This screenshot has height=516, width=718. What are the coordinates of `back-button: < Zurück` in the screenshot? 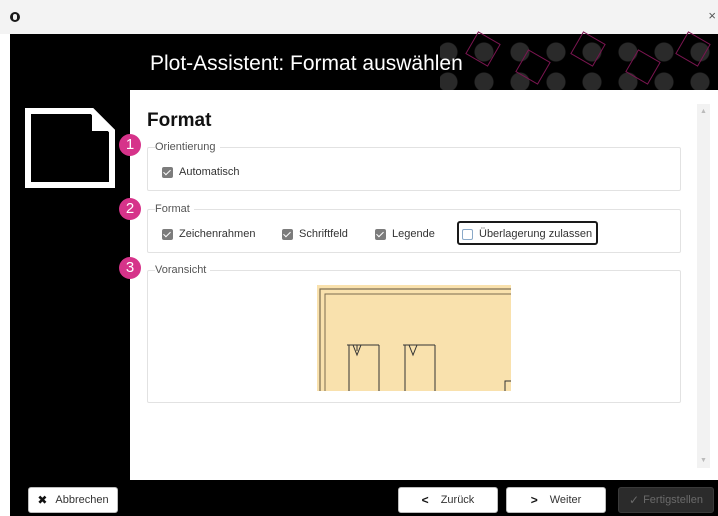 It's located at (448, 500).